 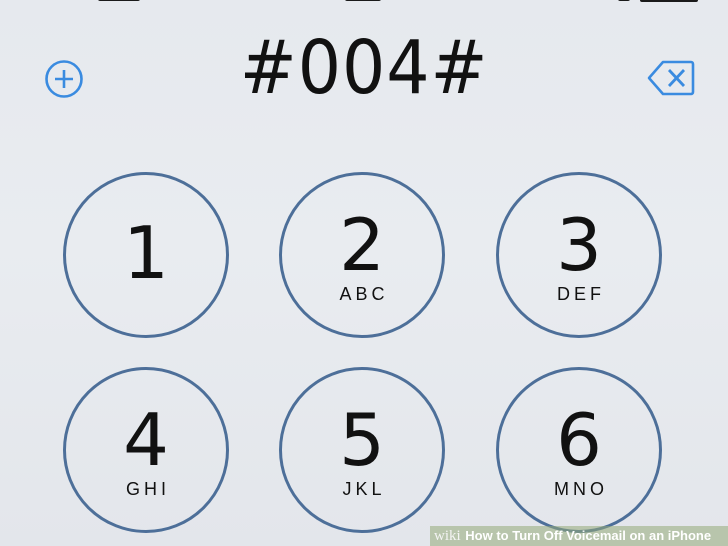 I want to click on battery-icon-fragment, so click(x=669, y=1).